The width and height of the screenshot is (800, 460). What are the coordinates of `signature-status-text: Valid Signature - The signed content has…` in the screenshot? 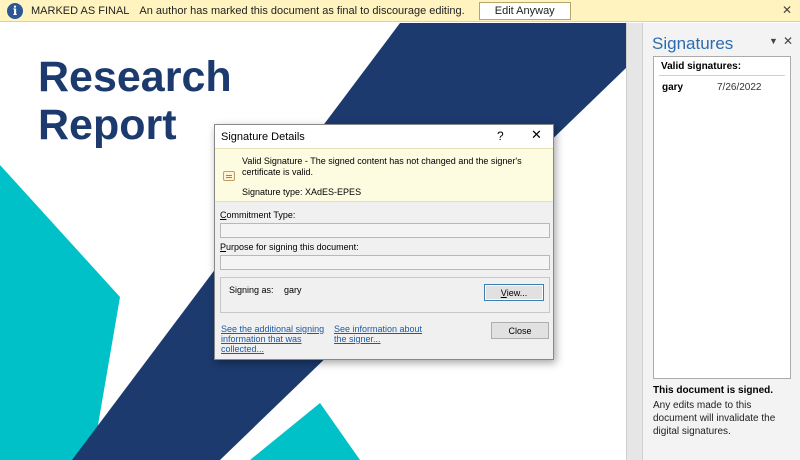 It's located at (382, 166).